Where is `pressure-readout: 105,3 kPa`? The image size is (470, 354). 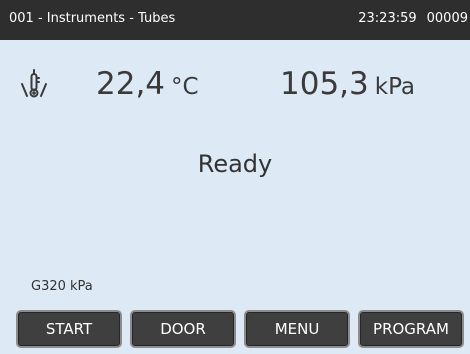 pressure-readout: 105,3 kPa is located at coordinates (347, 84).